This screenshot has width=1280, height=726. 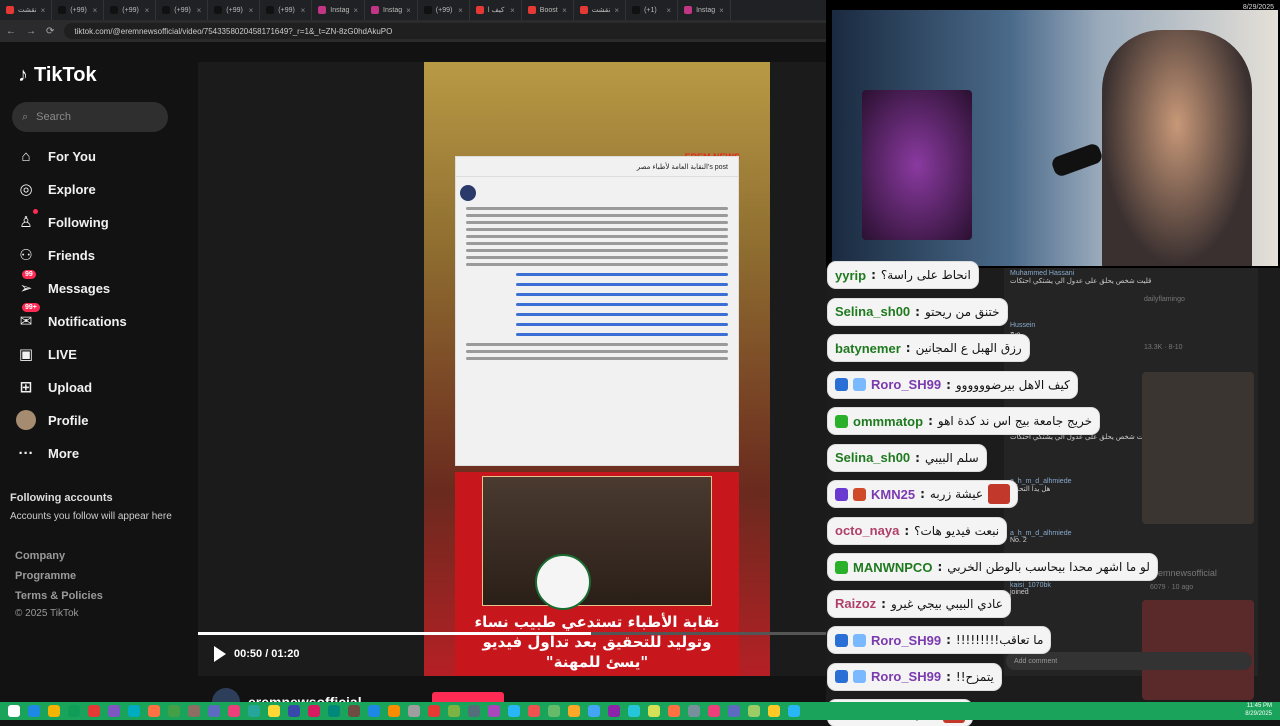 What do you see at coordinates (1080, 273) in the screenshot?
I see `comment-user: Muhammed Hassani` at bounding box center [1080, 273].